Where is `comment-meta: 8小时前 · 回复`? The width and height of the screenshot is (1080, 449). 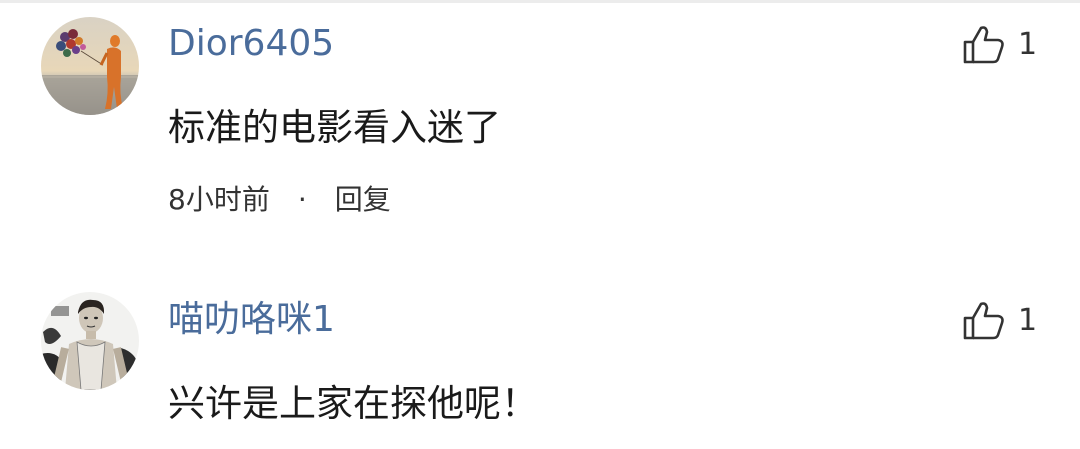 comment-meta: 8小时前 · 回复 is located at coordinates (279, 200).